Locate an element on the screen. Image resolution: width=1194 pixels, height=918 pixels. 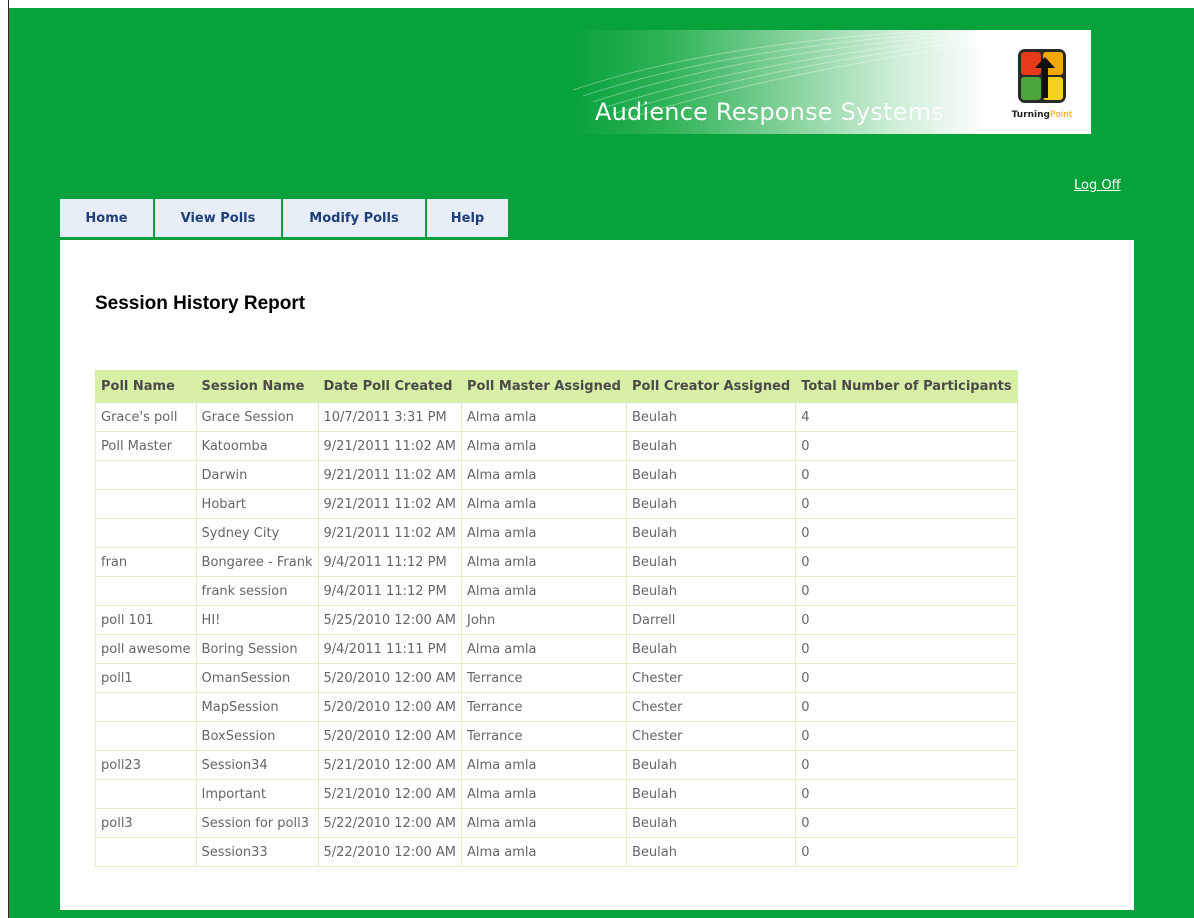
cell-poll-name: Poll Master is located at coordinates (146, 446).